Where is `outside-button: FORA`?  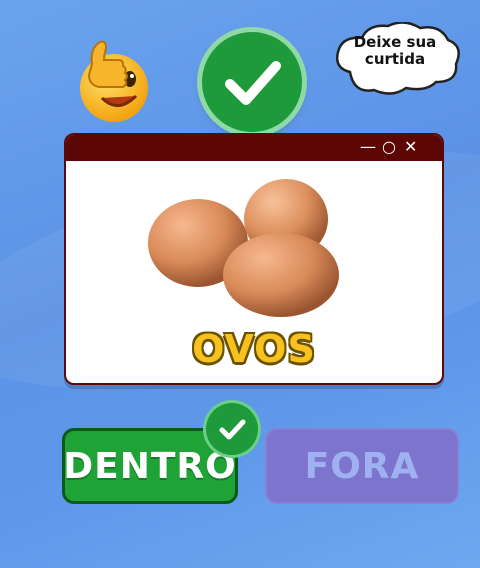
outside-button: FORA is located at coordinates (362, 466).